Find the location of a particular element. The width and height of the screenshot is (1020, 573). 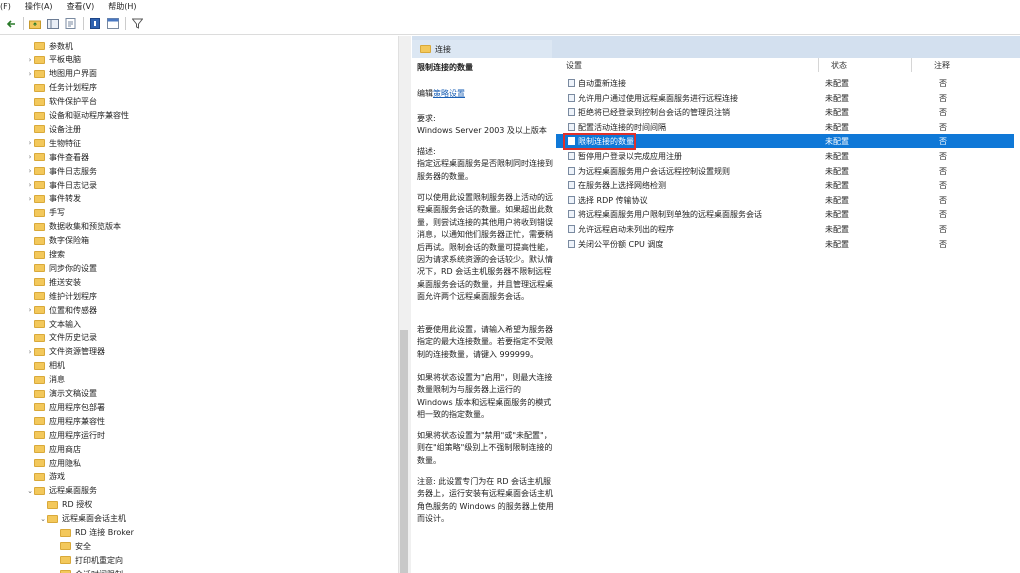

tree-item: › 事件查看器 is located at coordinates (57, 157).